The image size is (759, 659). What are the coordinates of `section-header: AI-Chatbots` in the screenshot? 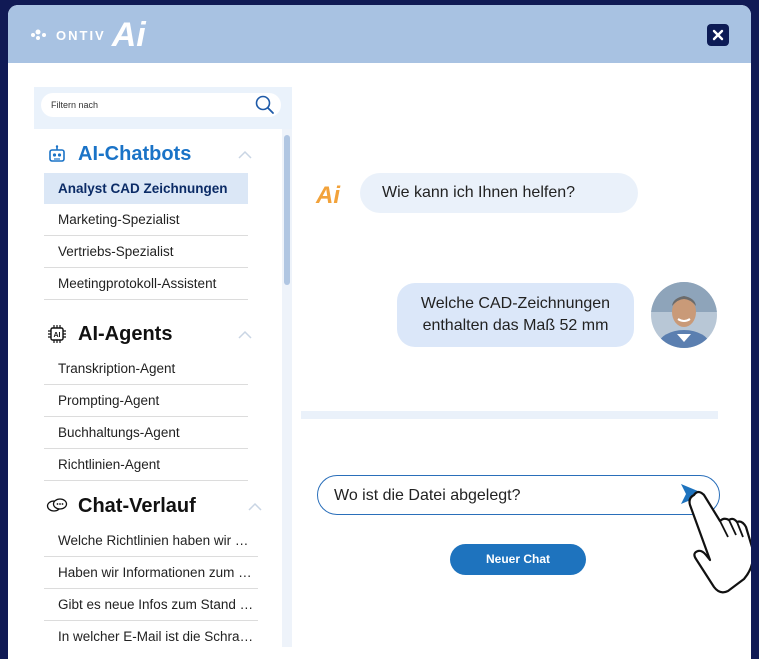 It's located at (162, 154).